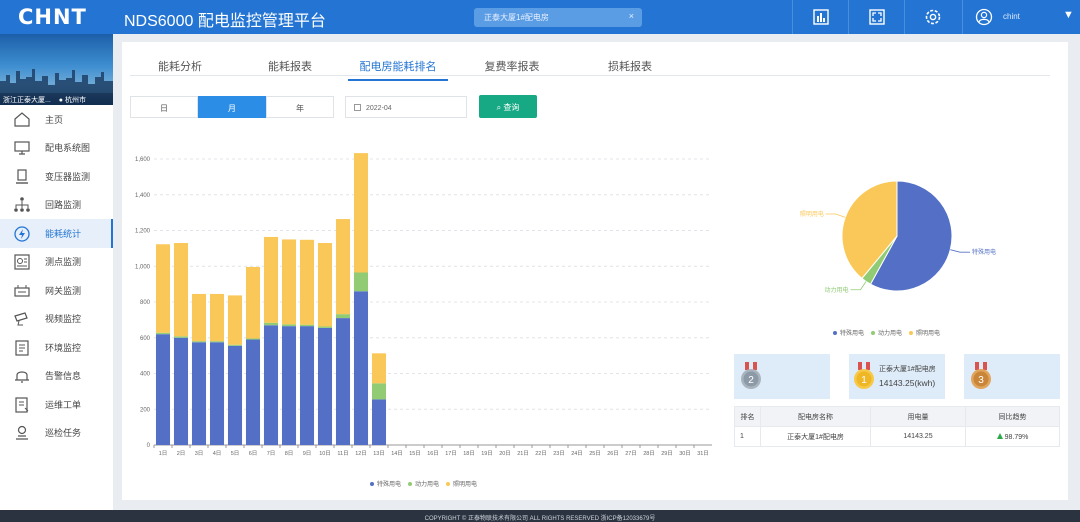 The height and width of the screenshot is (522, 1080). I want to click on banner-strip: 浙江正泰大厦... ● 杭州市, so click(56, 99).